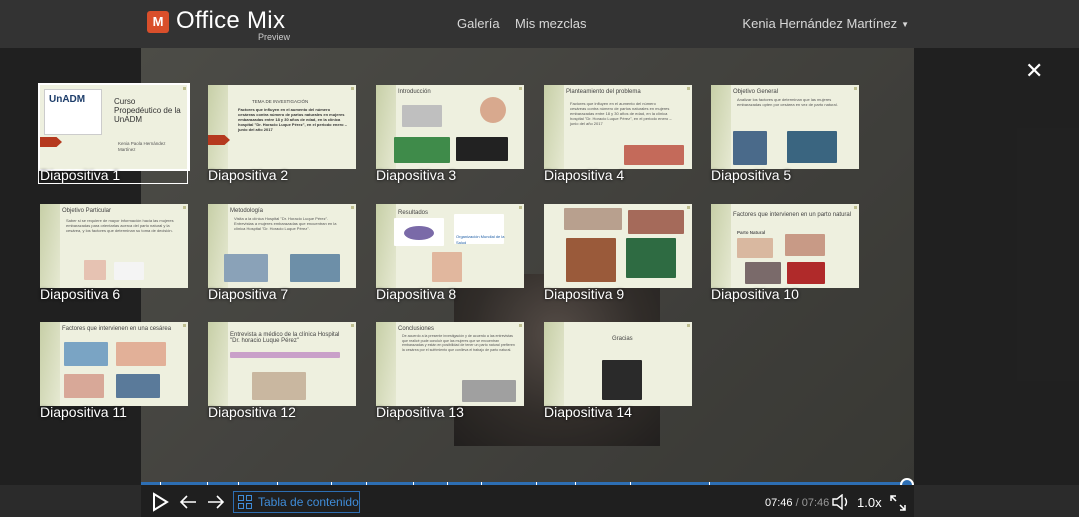 The image size is (1079, 517). What do you see at coordinates (158, 22) in the screenshot?
I see `office-mix-logo-icon: M` at bounding box center [158, 22].